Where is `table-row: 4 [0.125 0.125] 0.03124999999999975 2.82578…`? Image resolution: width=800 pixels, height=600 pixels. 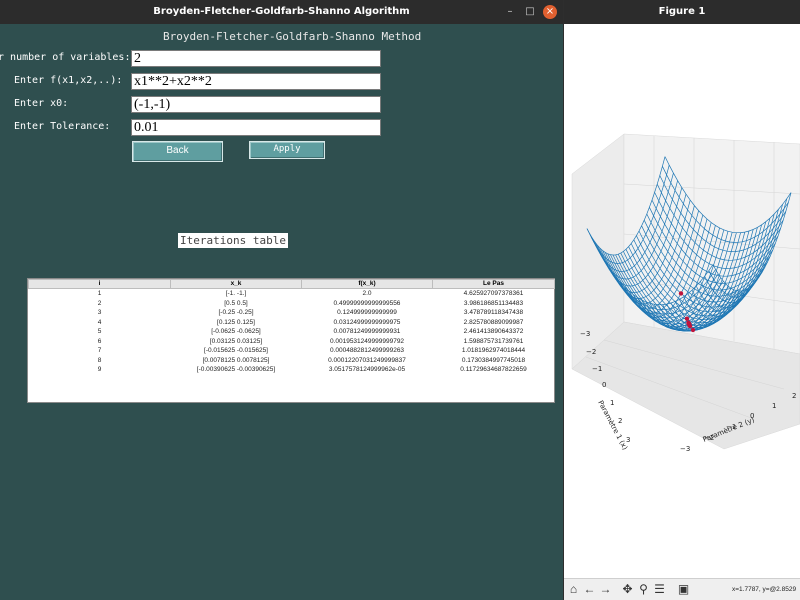
table-row: 4 [0.125 0.125] 0.03124999999999975 2.82578… is located at coordinates (292, 323).